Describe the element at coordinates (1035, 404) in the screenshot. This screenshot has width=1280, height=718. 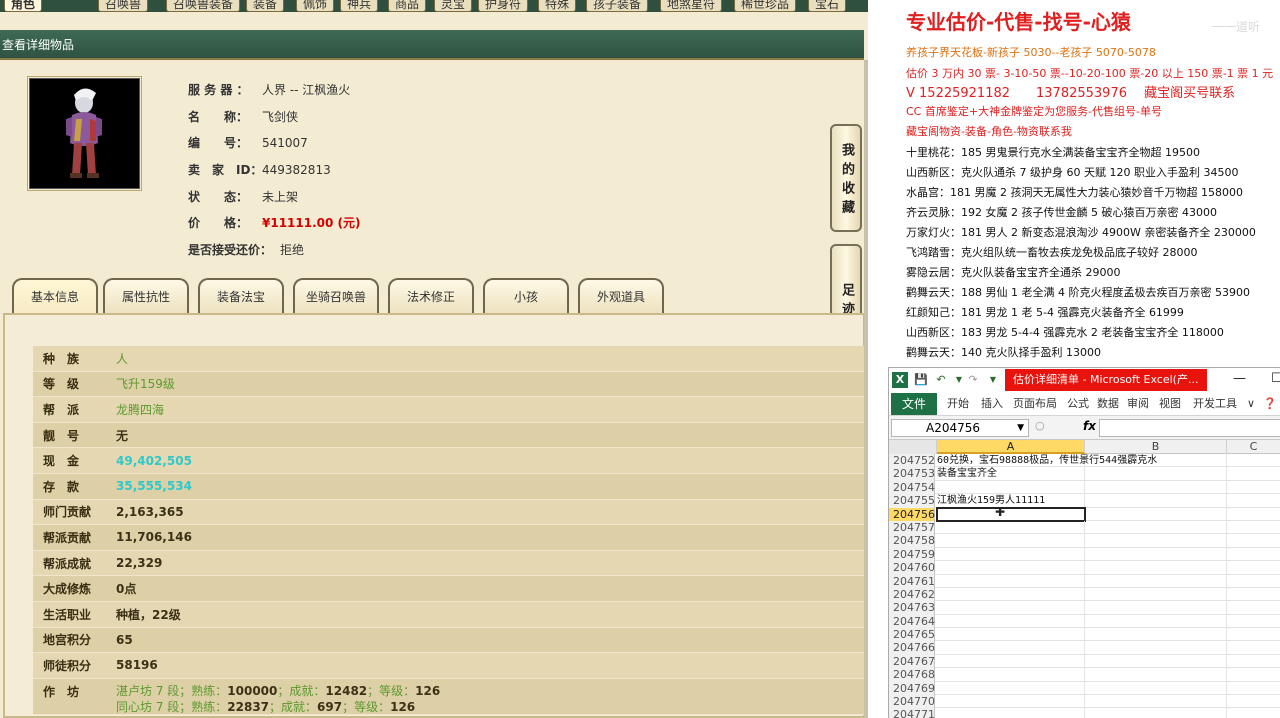
I see `ribbon-tab-2: 页面布局` at that location.